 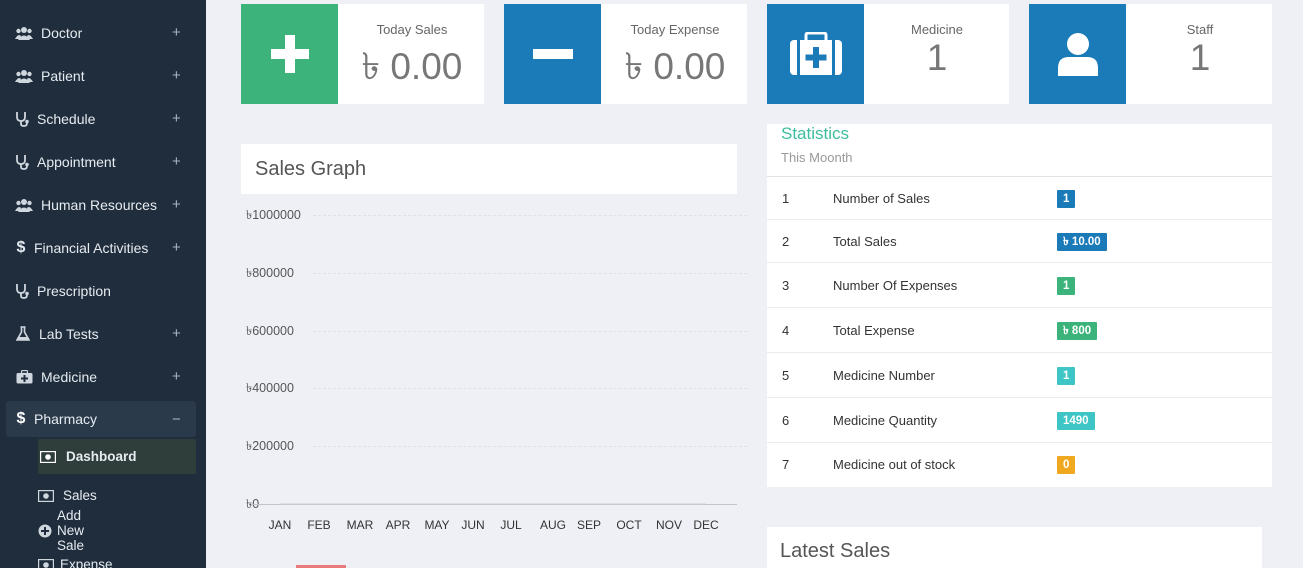 I want to click on row-label: Medicine out of stock, so click(x=894, y=464).